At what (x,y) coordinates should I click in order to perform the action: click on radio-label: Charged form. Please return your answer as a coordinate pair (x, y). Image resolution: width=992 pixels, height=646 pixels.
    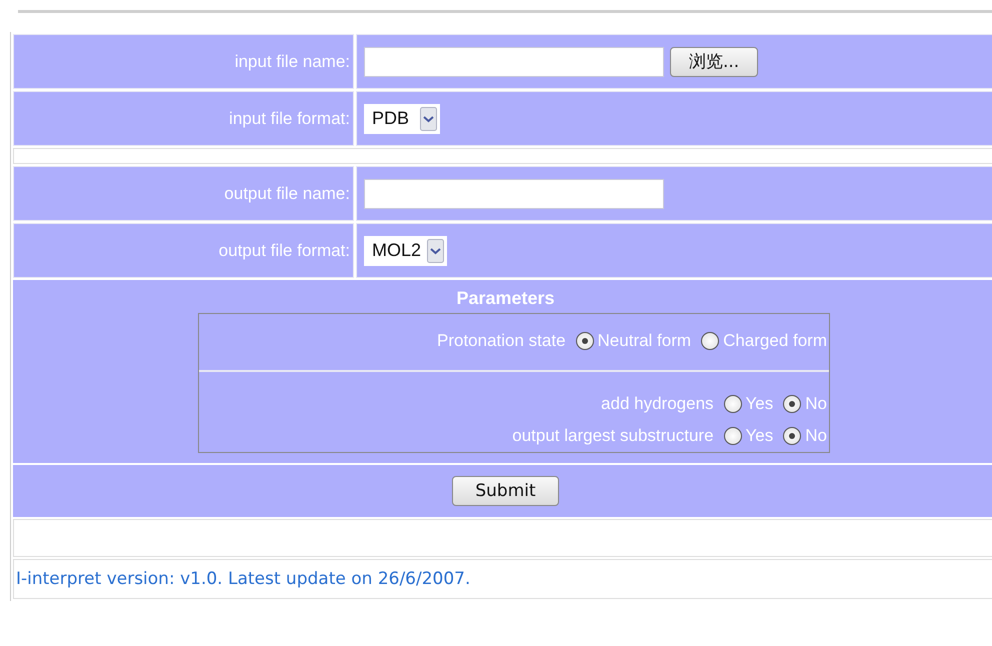
    Looking at the image, I should click on (775, 341).